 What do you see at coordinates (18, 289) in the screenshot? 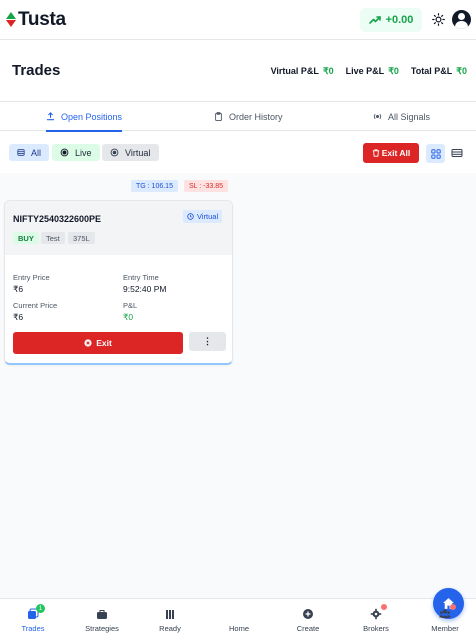
I see `entry-price-value: ₹6` at bounding box center [18, 289].